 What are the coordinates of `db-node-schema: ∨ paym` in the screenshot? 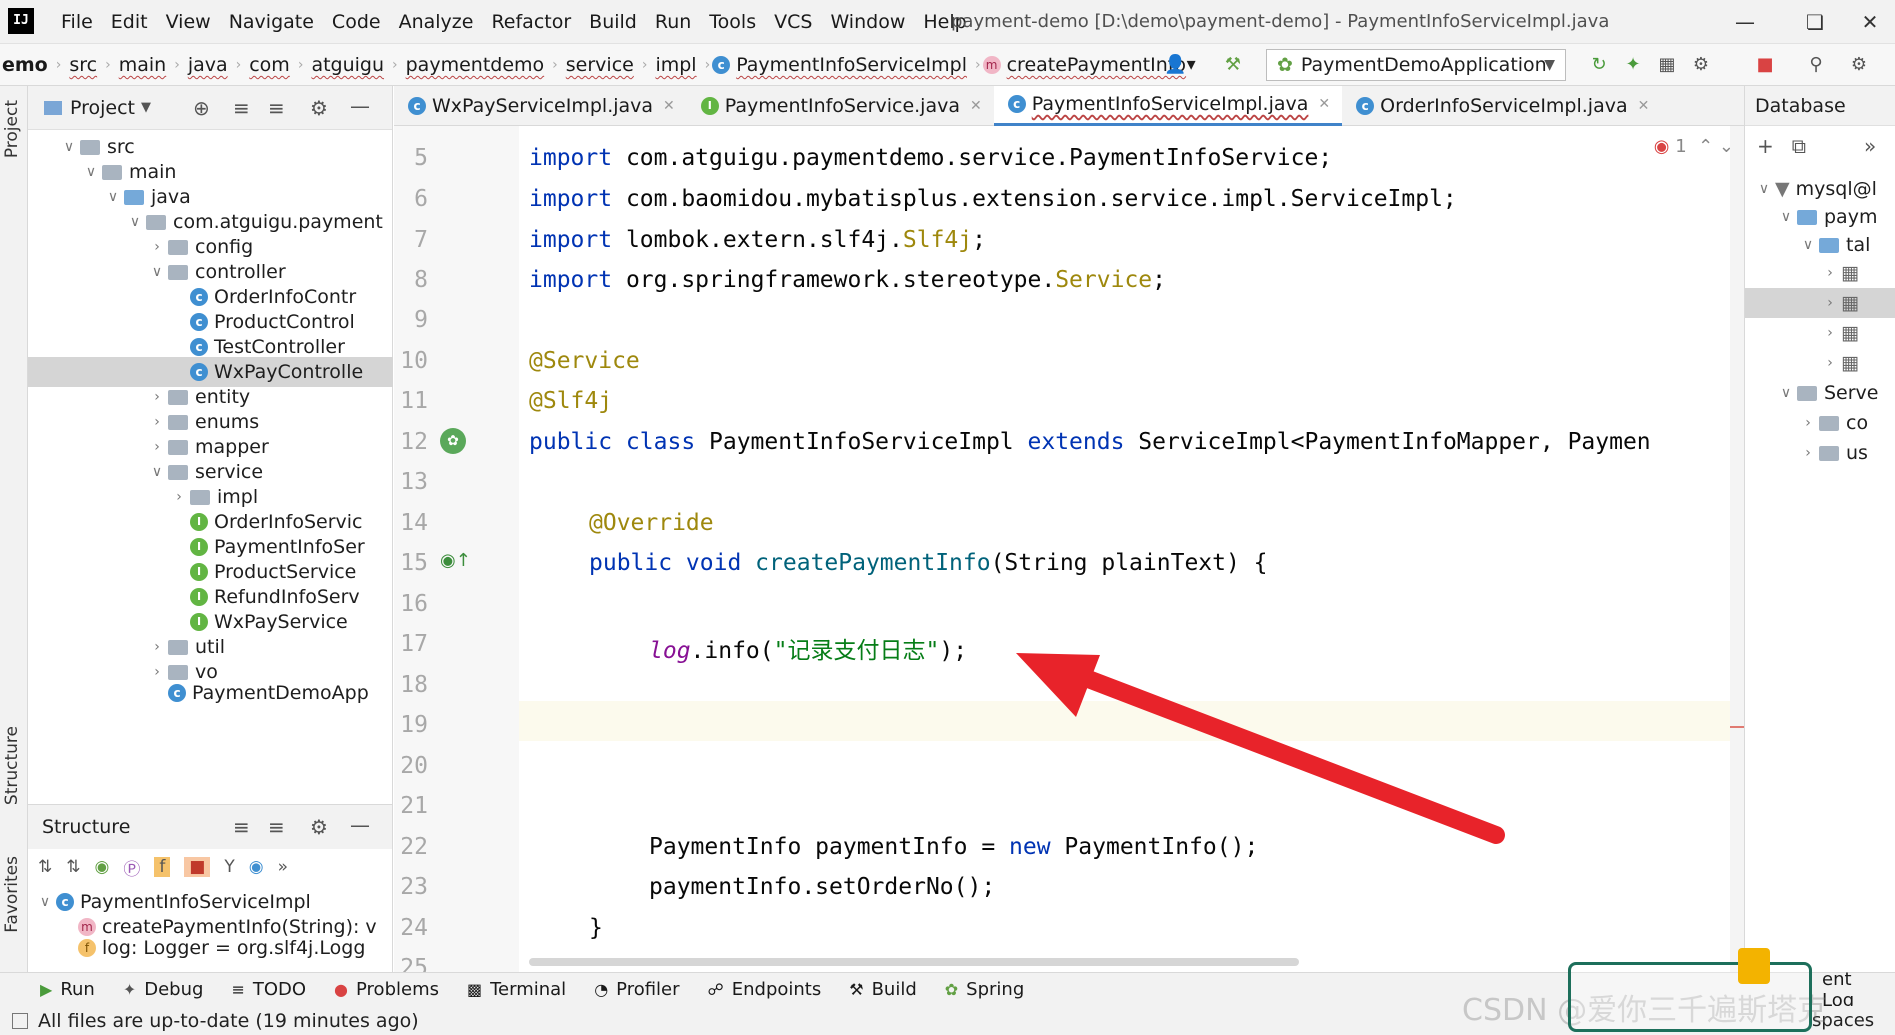 It's located at (1820, 217).